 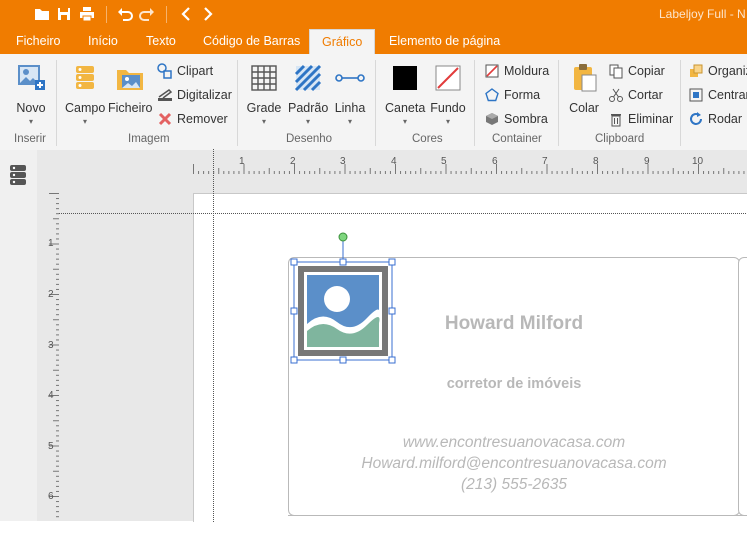 What do you see at coordinates (350, 94) in the screenshot?
I see `linha-button: Linha ▾` at bounding box center [350, 94].